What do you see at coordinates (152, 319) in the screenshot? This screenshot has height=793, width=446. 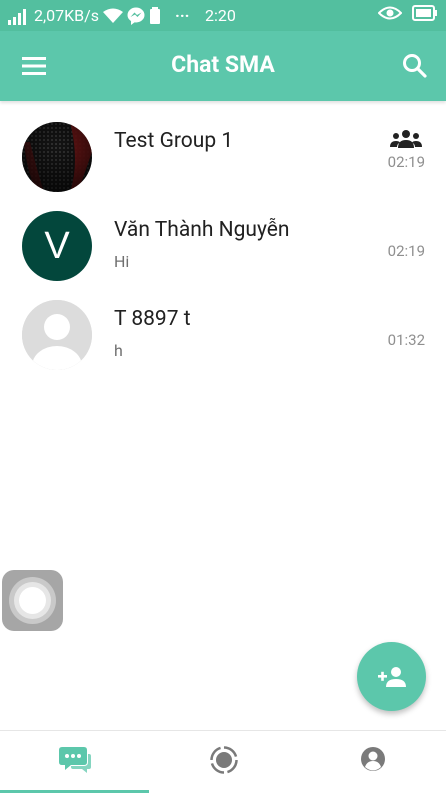 I see `chat-name: T 8897 t` at bounding box center [152, 319].